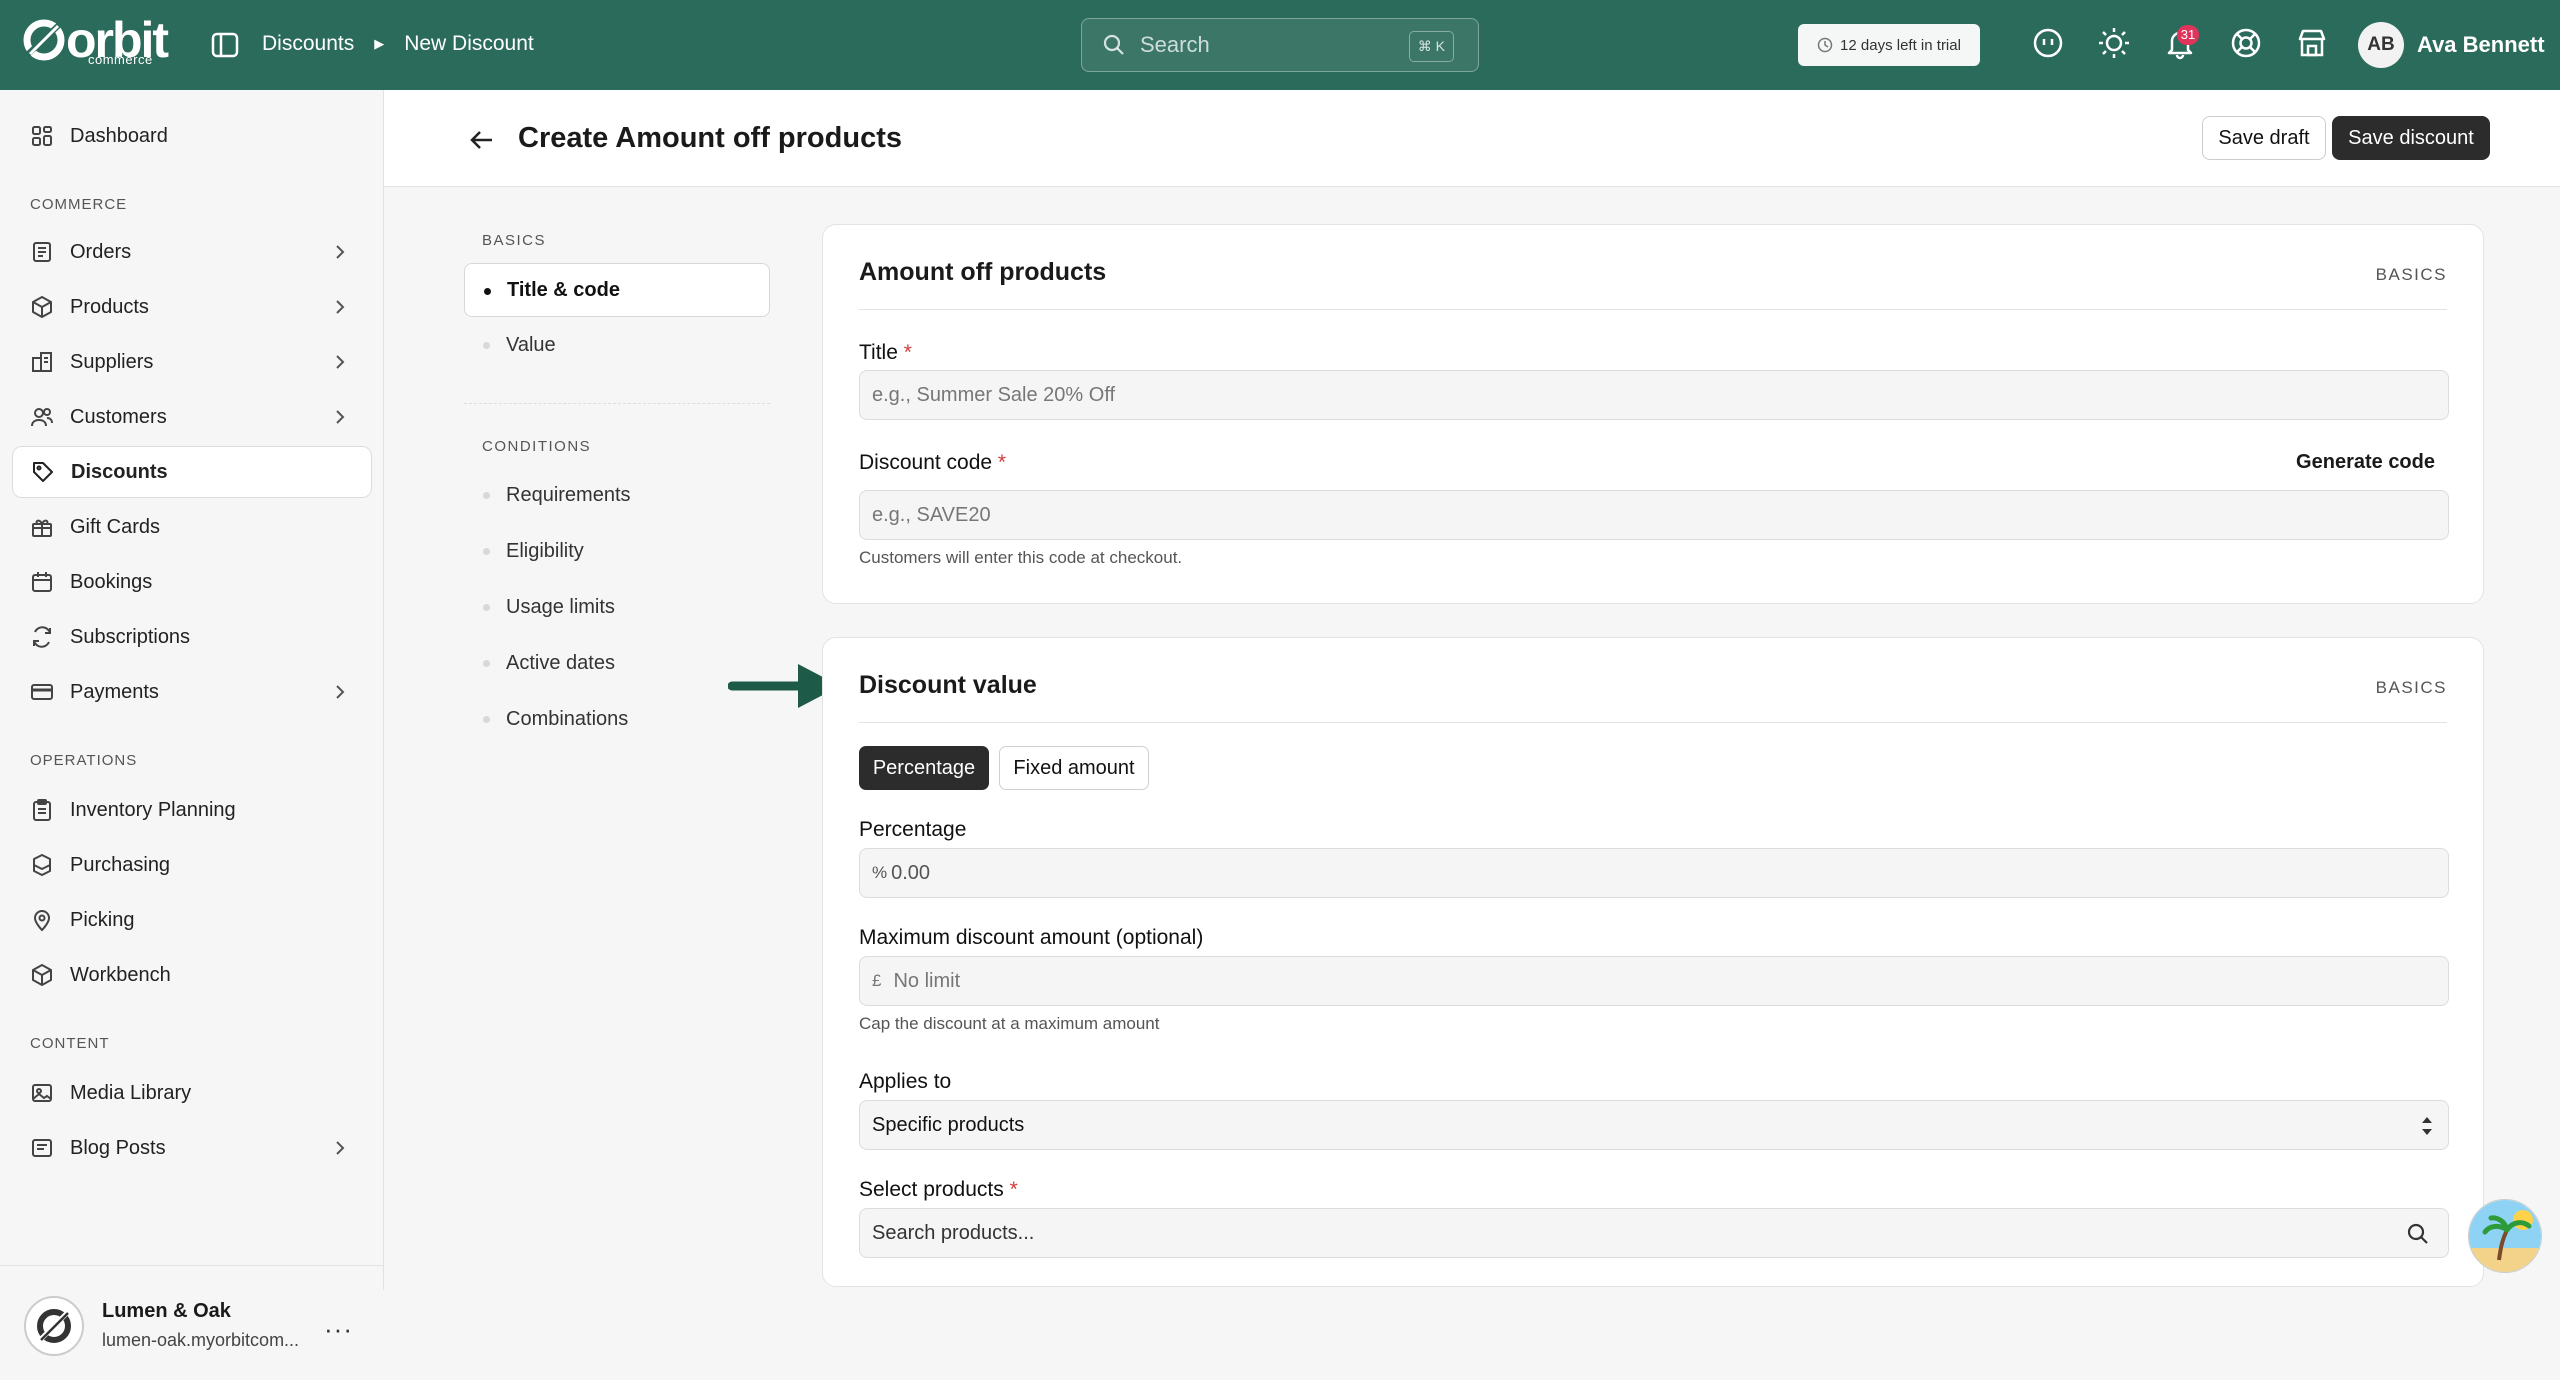 The image size is (2560, 1380). I want to click on title-placeholder: e.g., Summer Sale 20% Off, so click(994, 394).